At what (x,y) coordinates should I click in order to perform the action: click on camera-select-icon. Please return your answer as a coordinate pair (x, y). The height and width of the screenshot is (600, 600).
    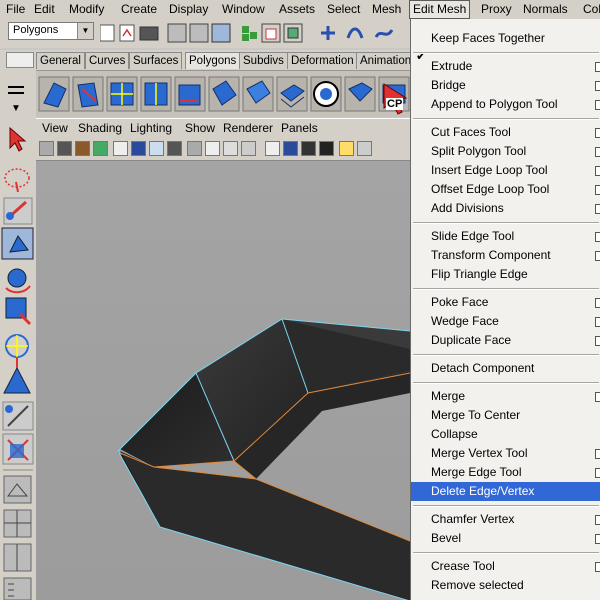
    Looking at the image, I should click on (46, 148).